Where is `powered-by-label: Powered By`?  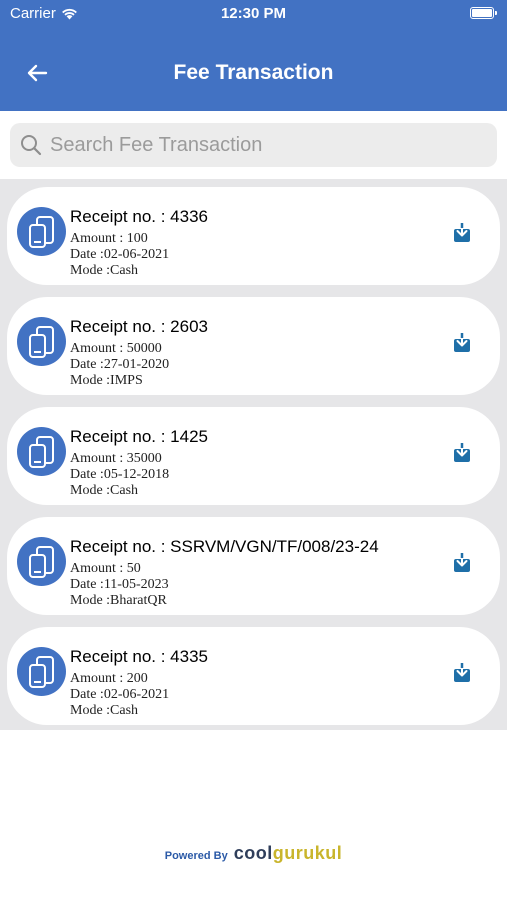 powered-by-label: Powered By is located at coordinates (196, 856).